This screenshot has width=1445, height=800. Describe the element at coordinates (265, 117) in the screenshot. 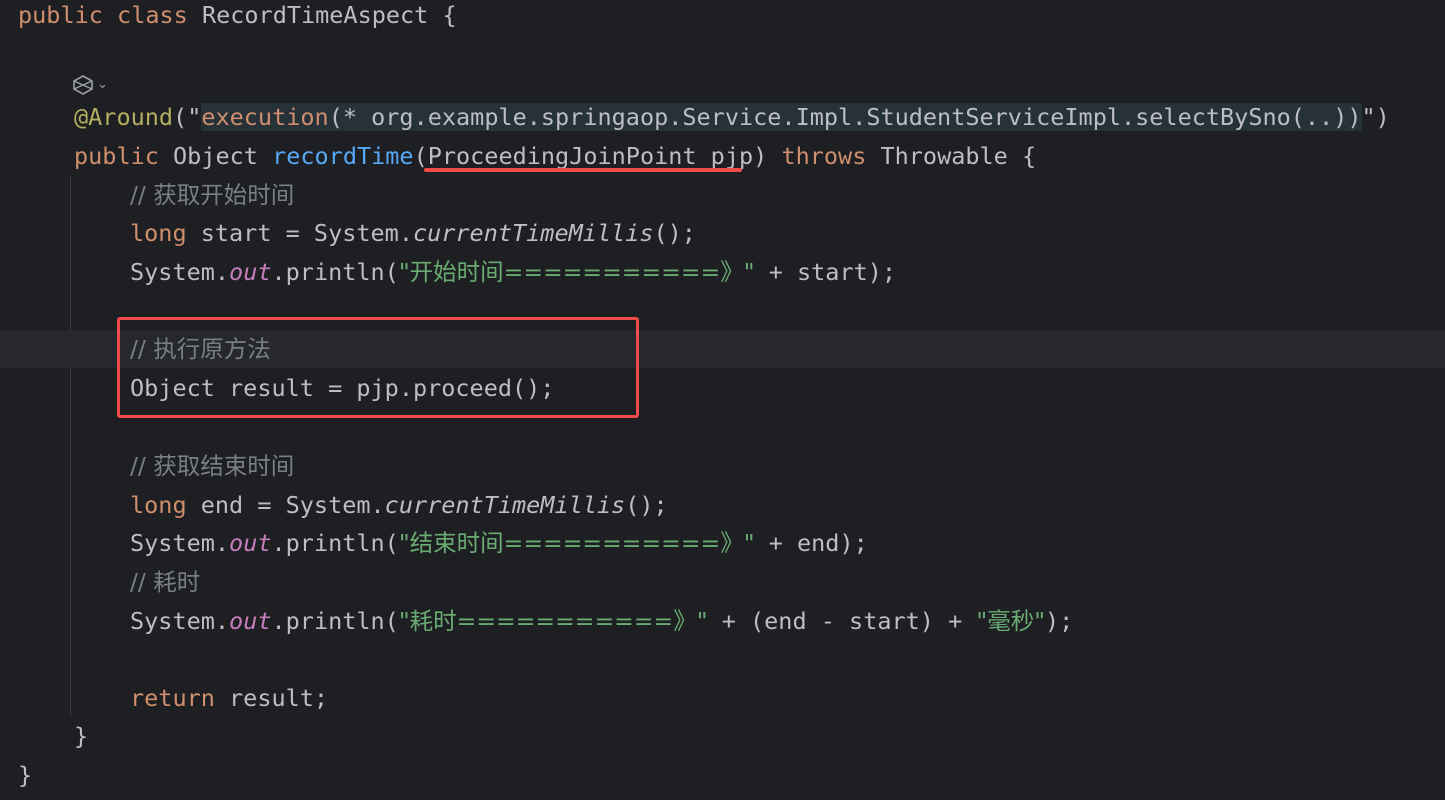

I see `pointcut-execution-keyword: execution` at that location.